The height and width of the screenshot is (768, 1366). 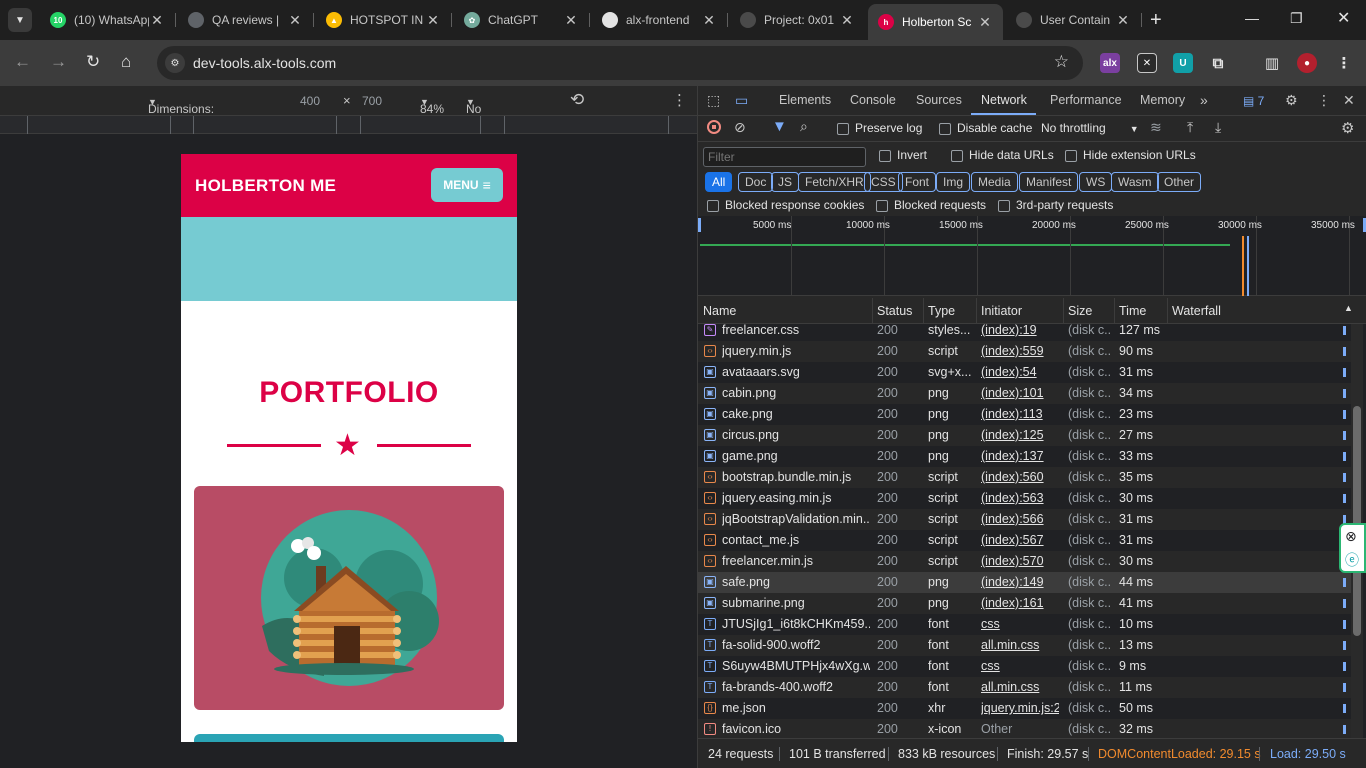 What do you see at coordinates (796, 582) in the screenshot?
I see `request-name: safe.png` at bounding box center [796, 582].